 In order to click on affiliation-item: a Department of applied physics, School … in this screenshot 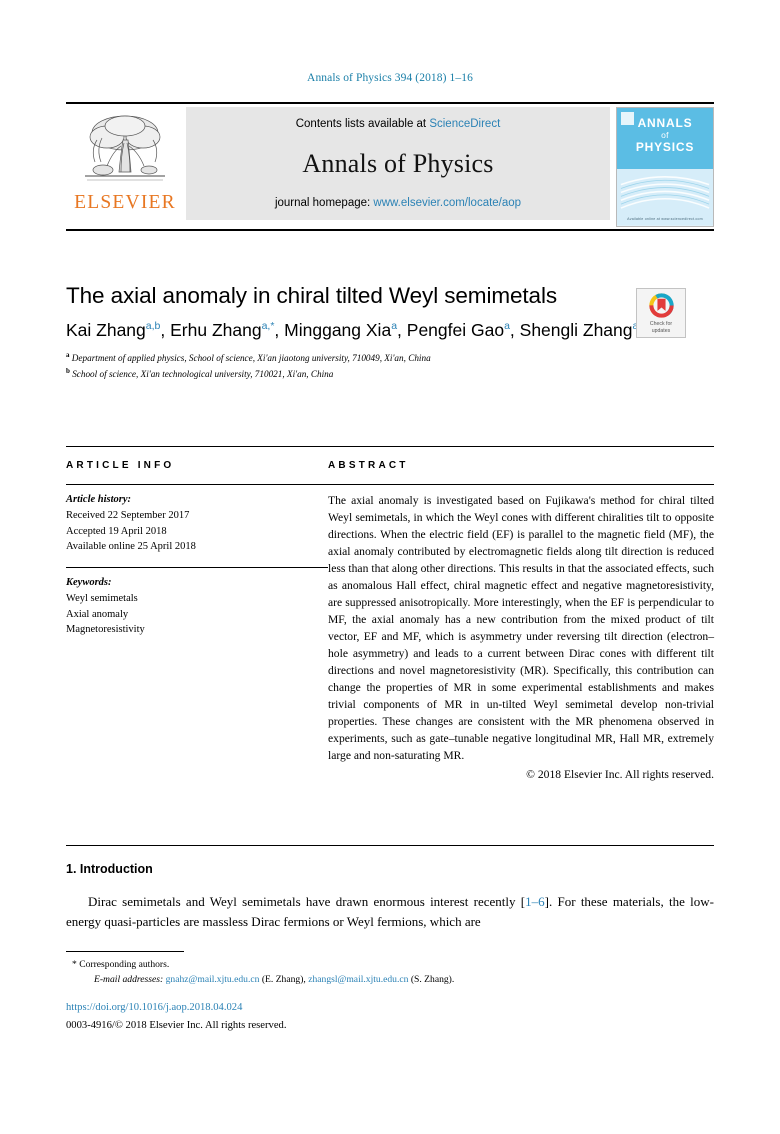, I will do `click(390, 358)`.